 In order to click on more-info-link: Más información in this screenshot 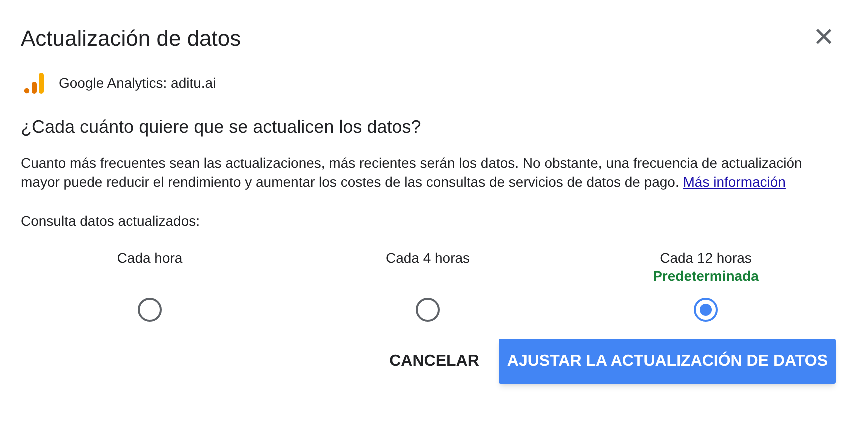, I will do `click(734, 182)`.